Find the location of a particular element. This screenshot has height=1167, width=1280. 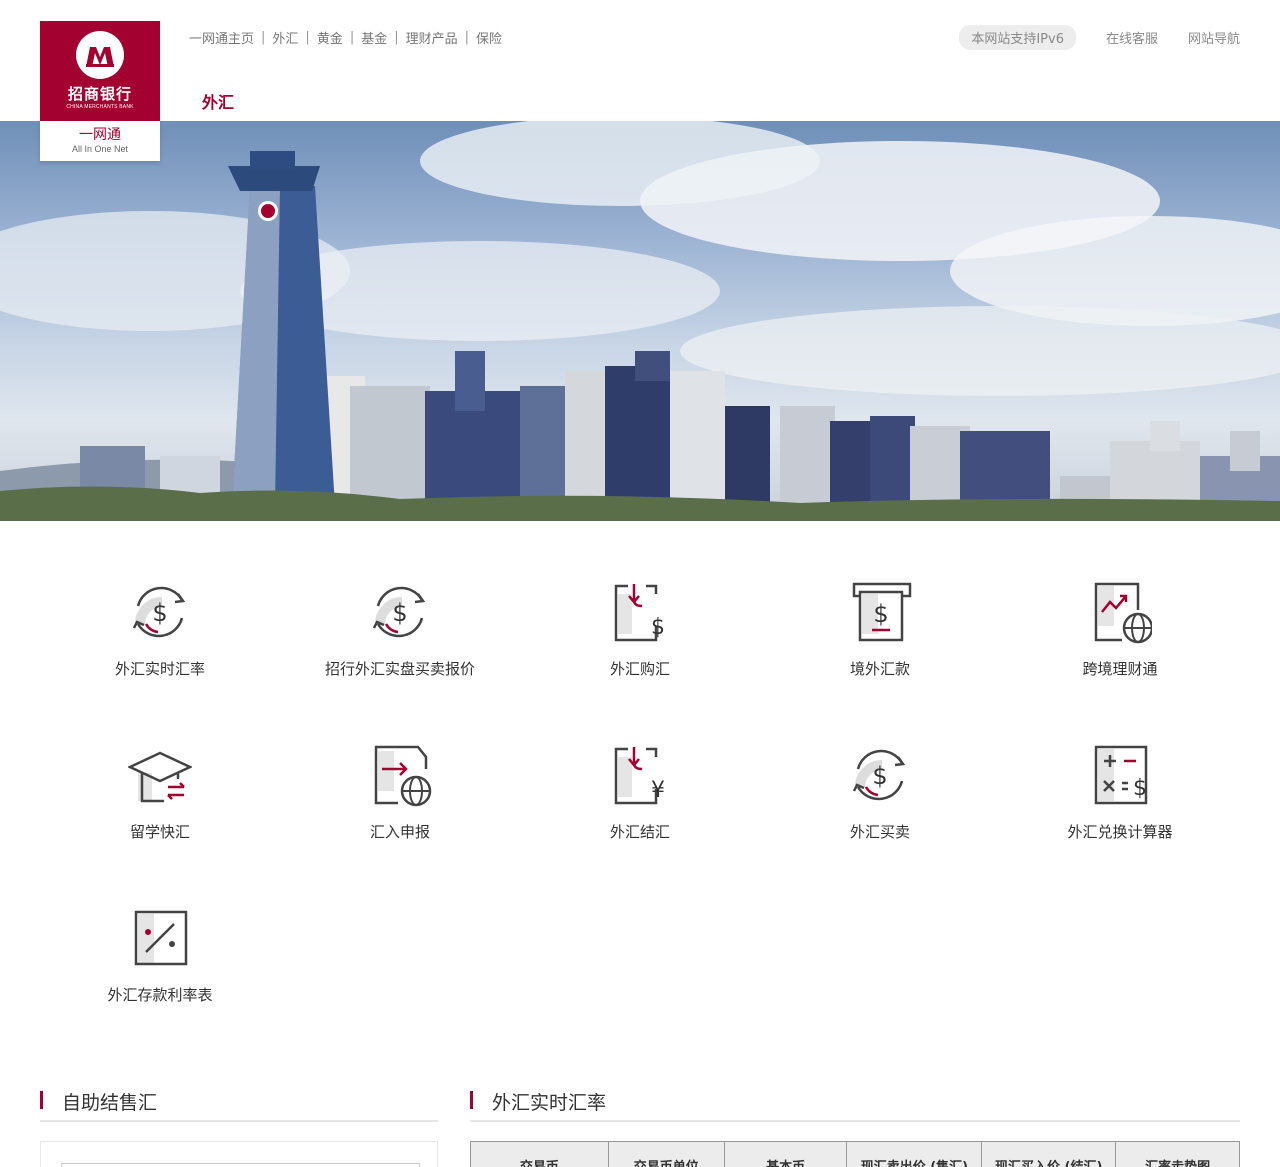

tile-label: 招行外汇实盘买卖报价 is located at coordinates (399, 669).